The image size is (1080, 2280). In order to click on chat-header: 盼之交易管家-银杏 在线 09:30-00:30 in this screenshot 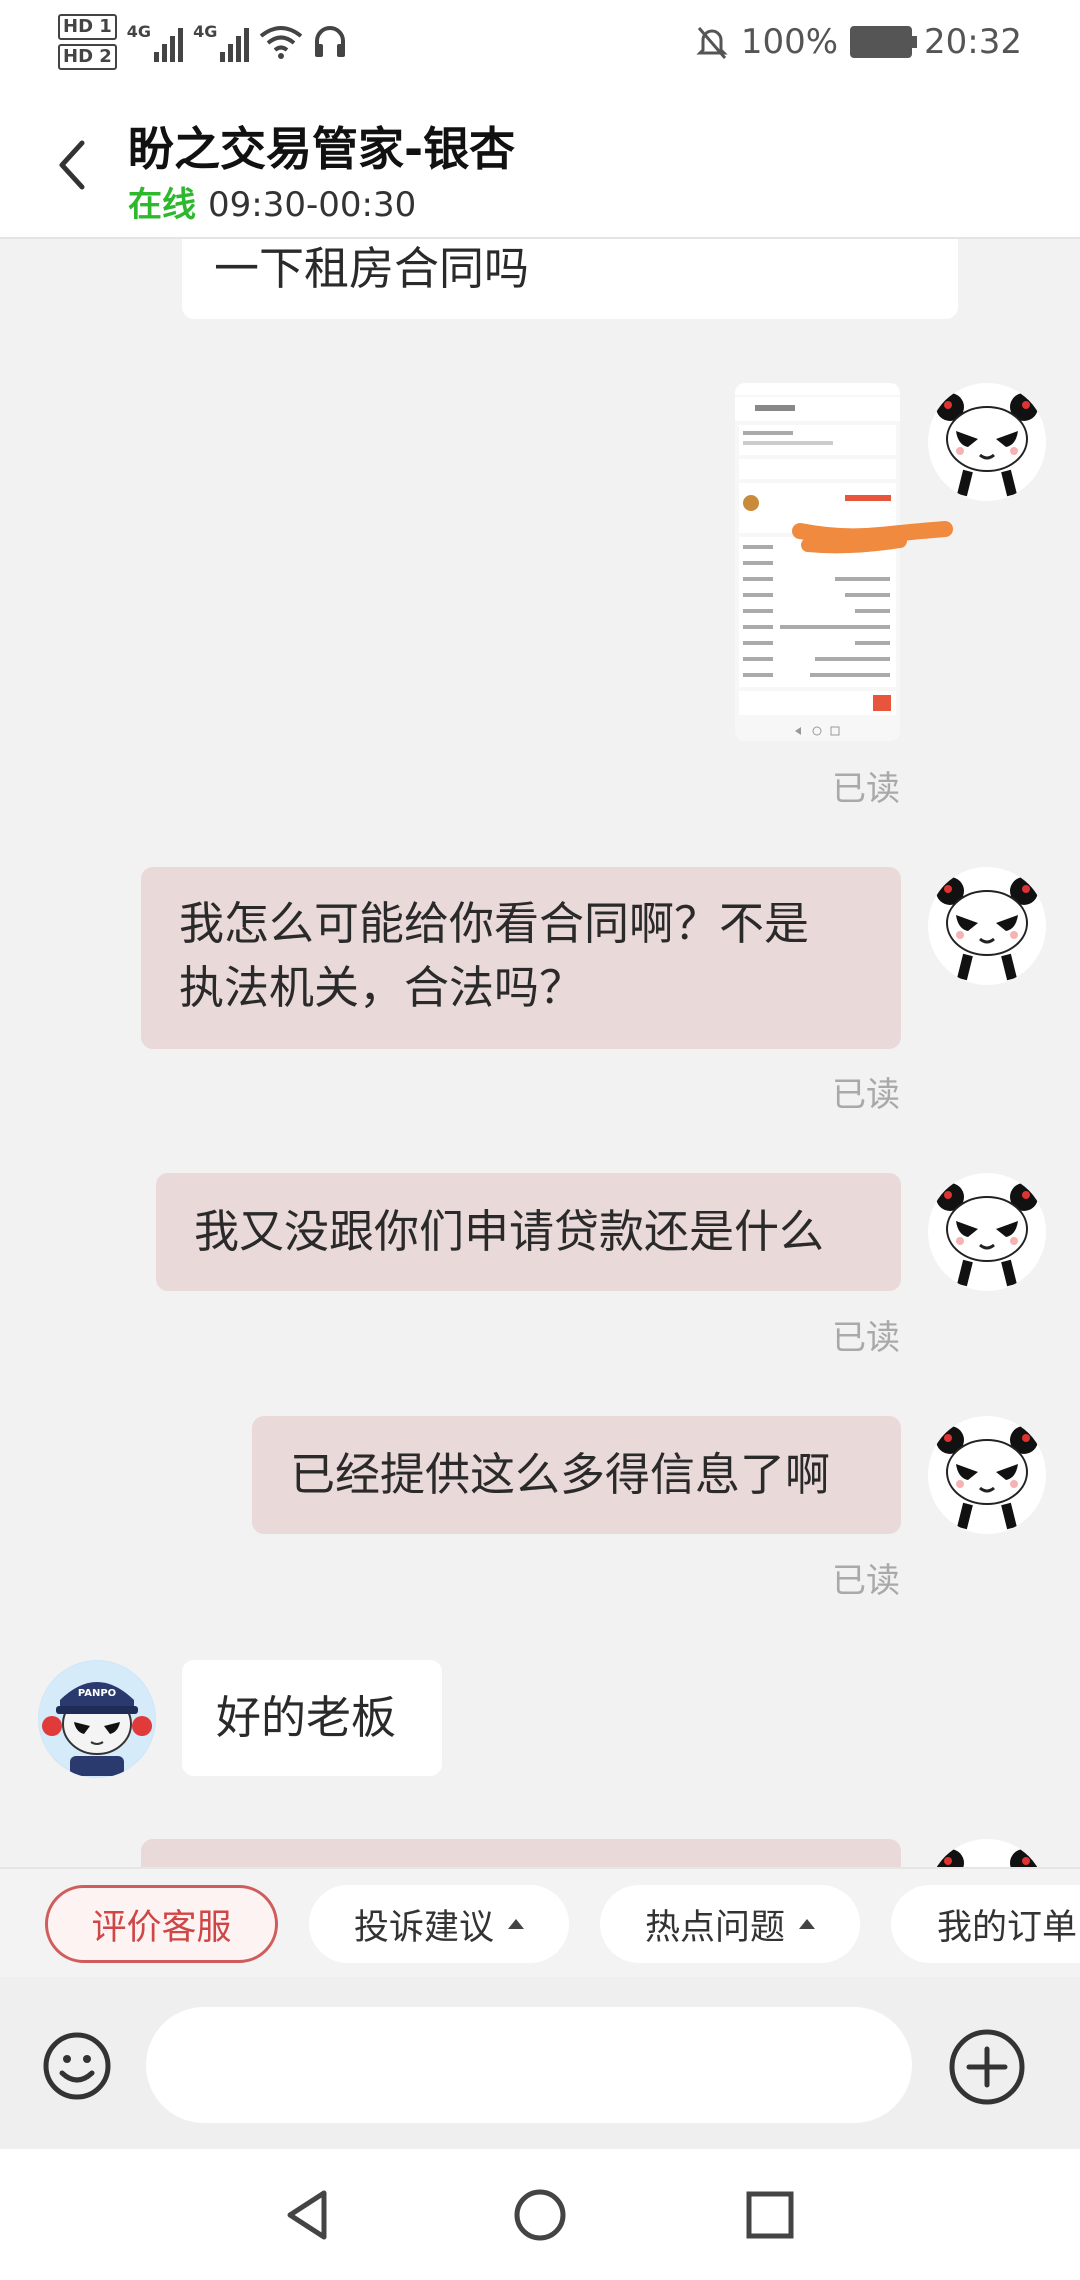, I will do `click(540, 167)`.